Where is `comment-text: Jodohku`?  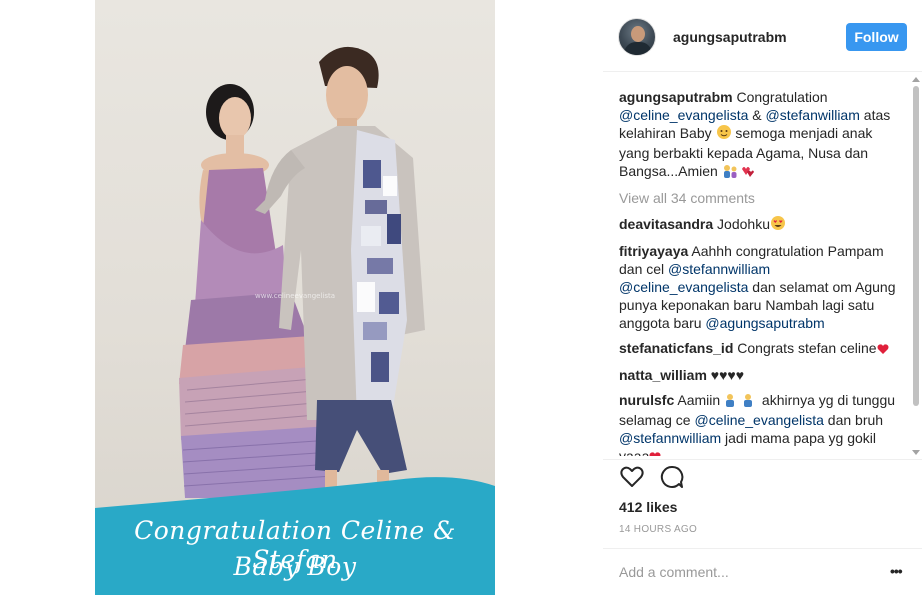
comment-text: Jodohku is located at coordinates (741, 224).